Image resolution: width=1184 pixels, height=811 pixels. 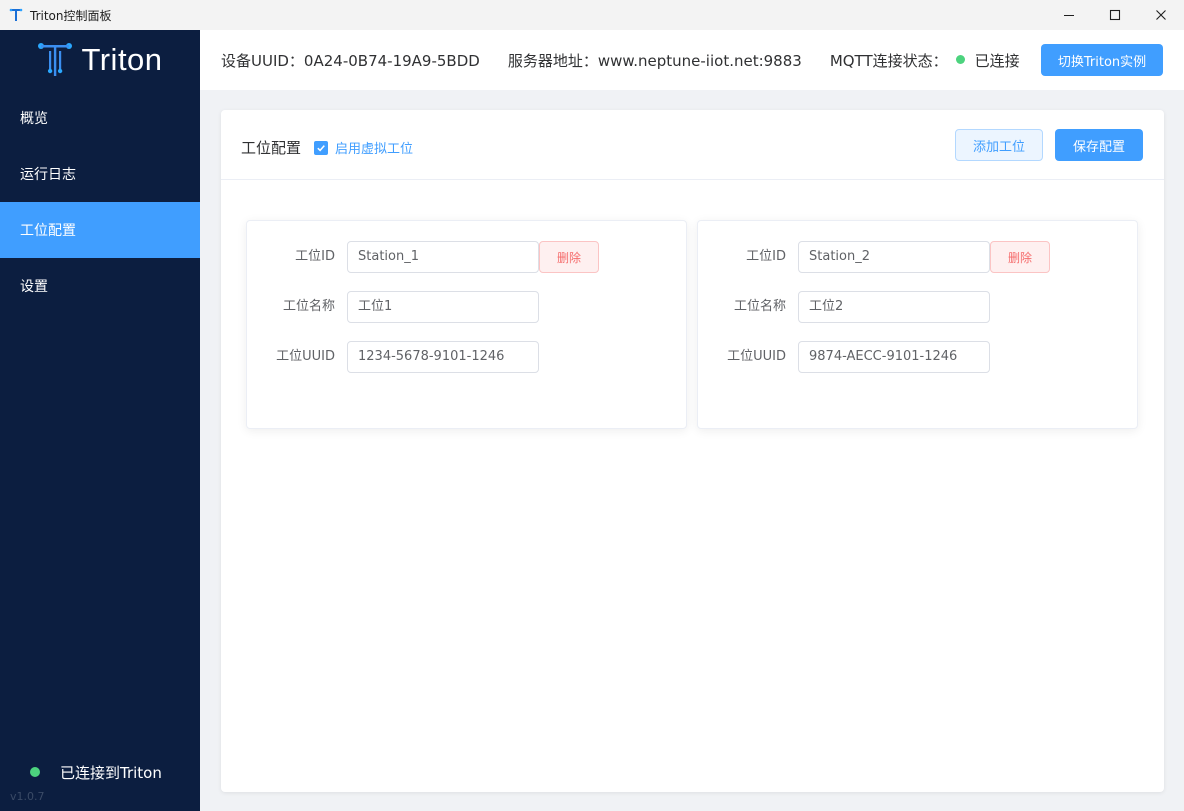 I want to click on station-name-row: 工位名称 工位2, so click(x=917, y=307).